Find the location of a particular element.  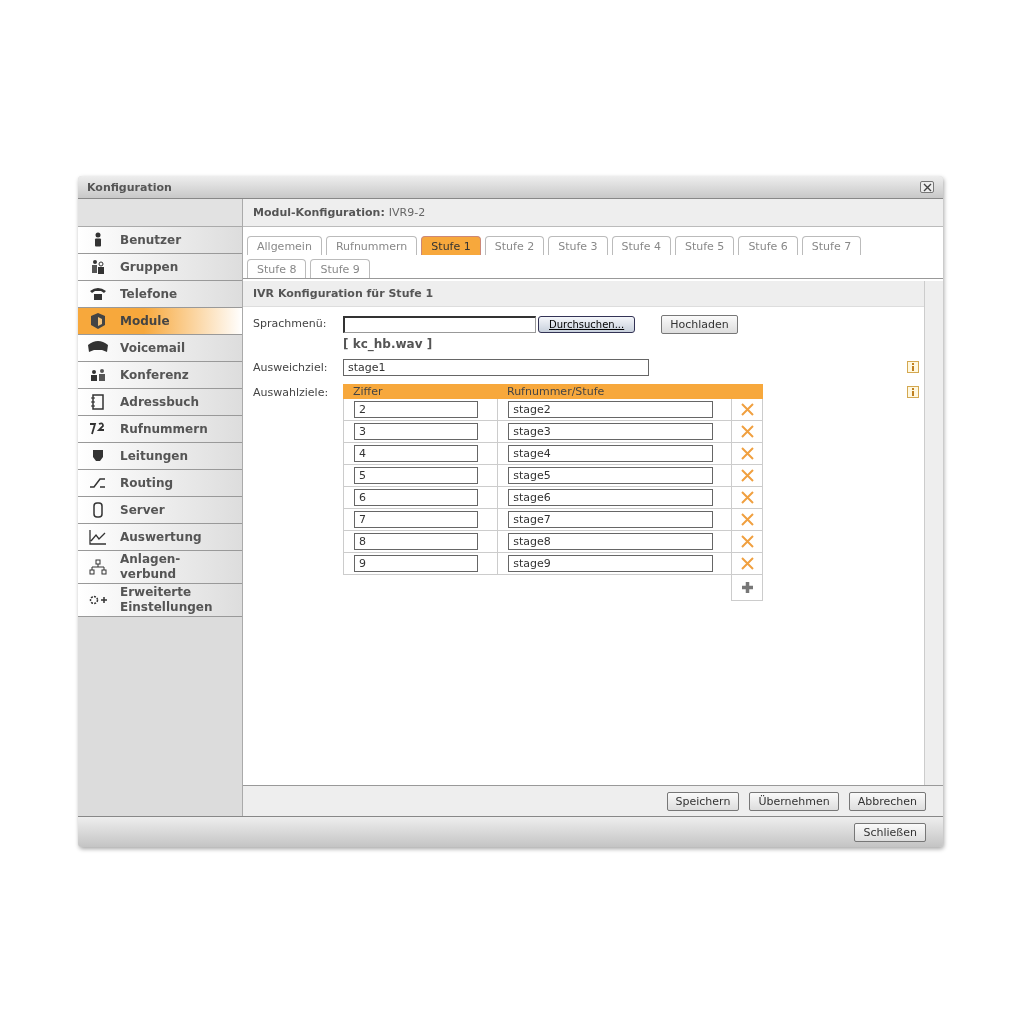

field-label: Ausweichziel: is located at coordinates (291, 367).